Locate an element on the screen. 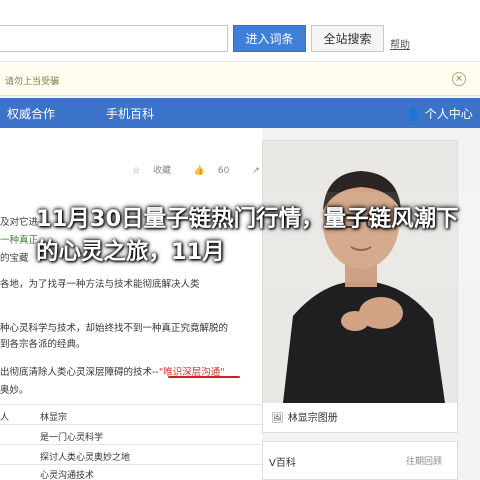  article-line-text: 出彻底清除人类心灵深层障碍的技术-- is located at coordinates (79, 372).